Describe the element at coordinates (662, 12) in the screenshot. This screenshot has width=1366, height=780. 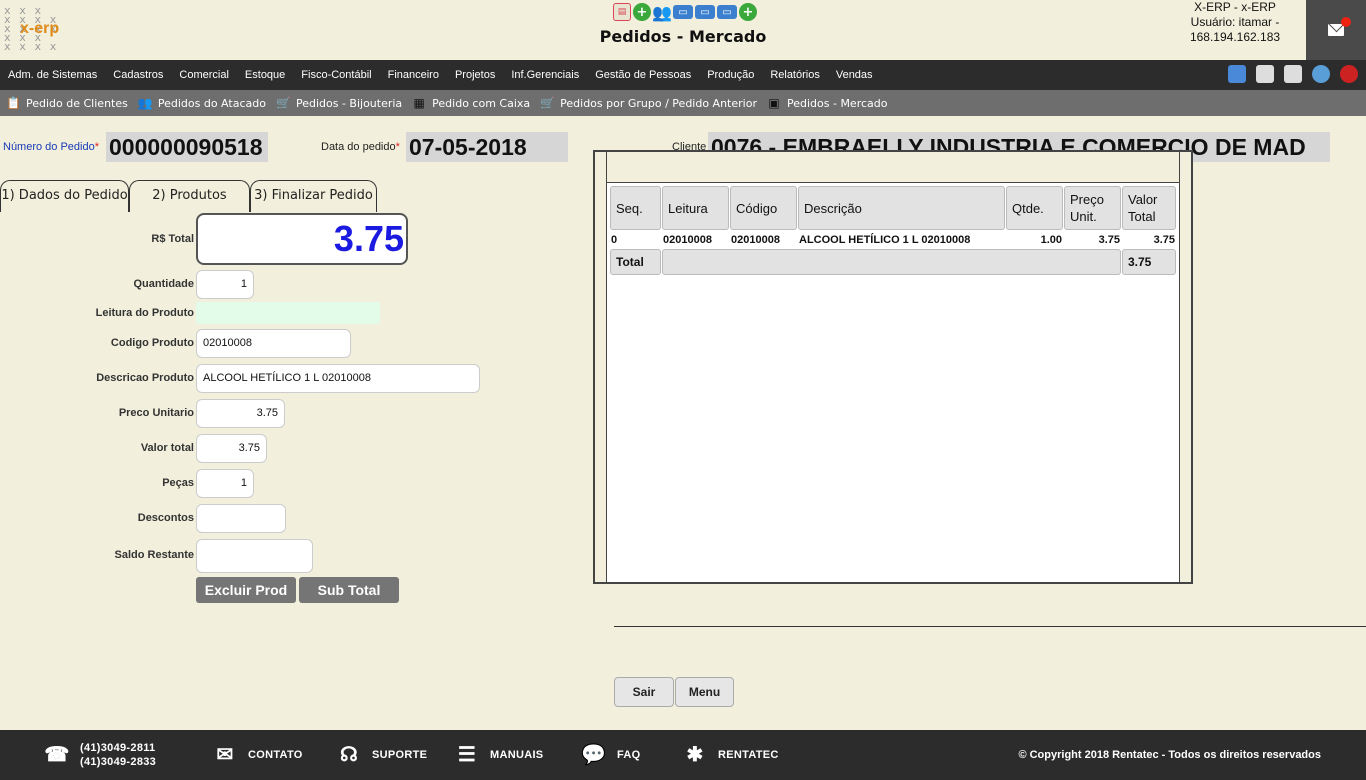
I see `users-icon: 👥` at that location.